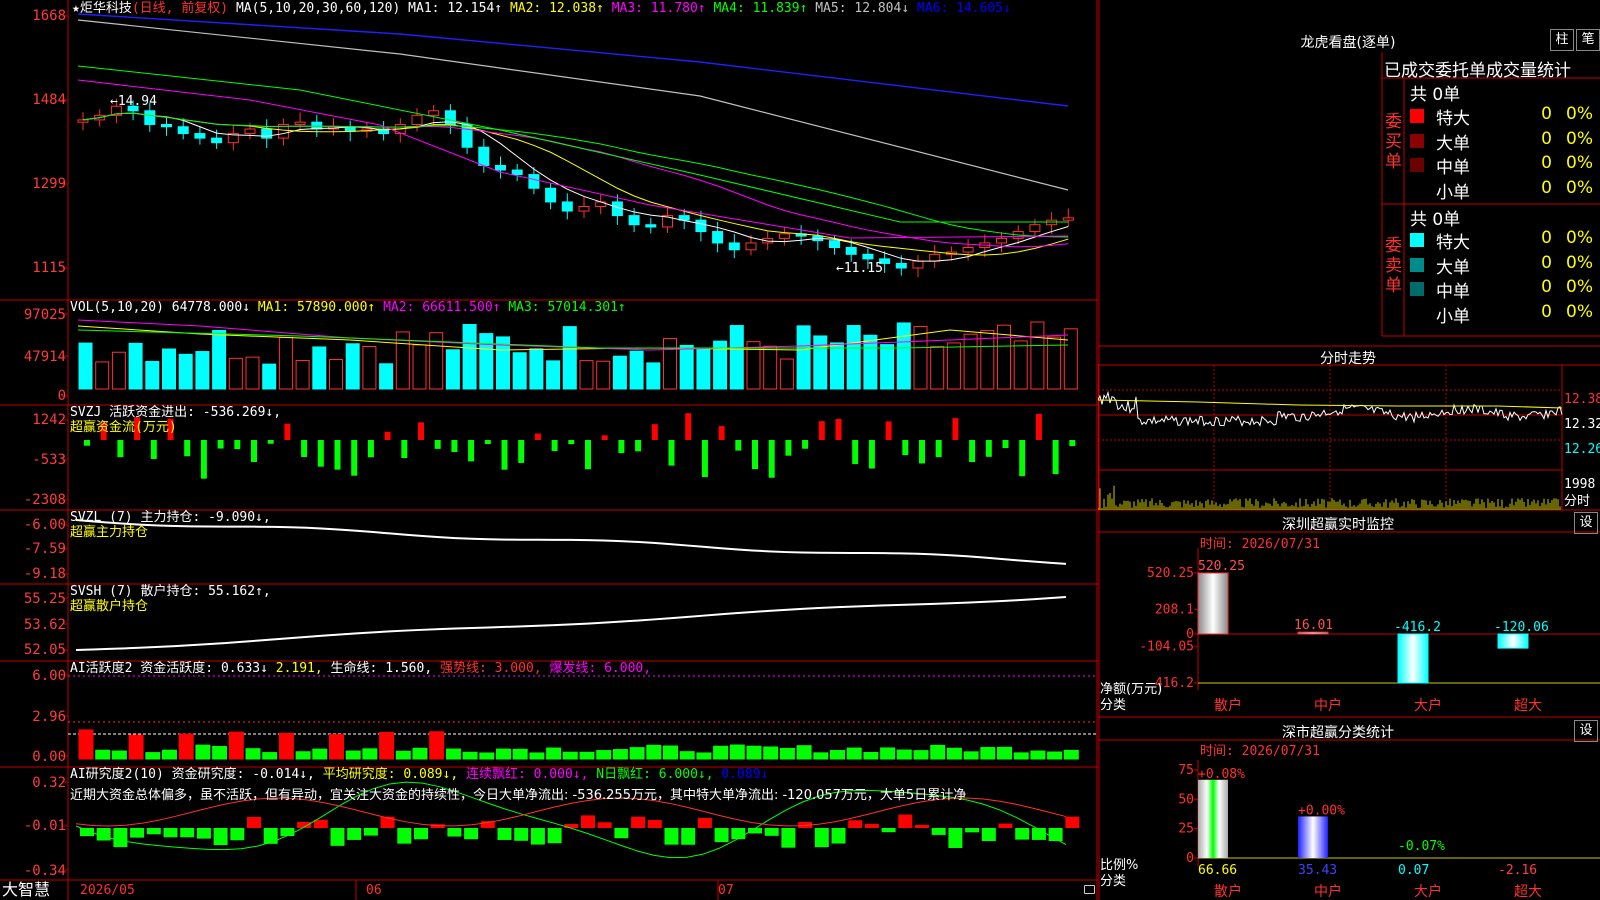  I want to click on ai1-tick: 6.00, so click(49, 676).